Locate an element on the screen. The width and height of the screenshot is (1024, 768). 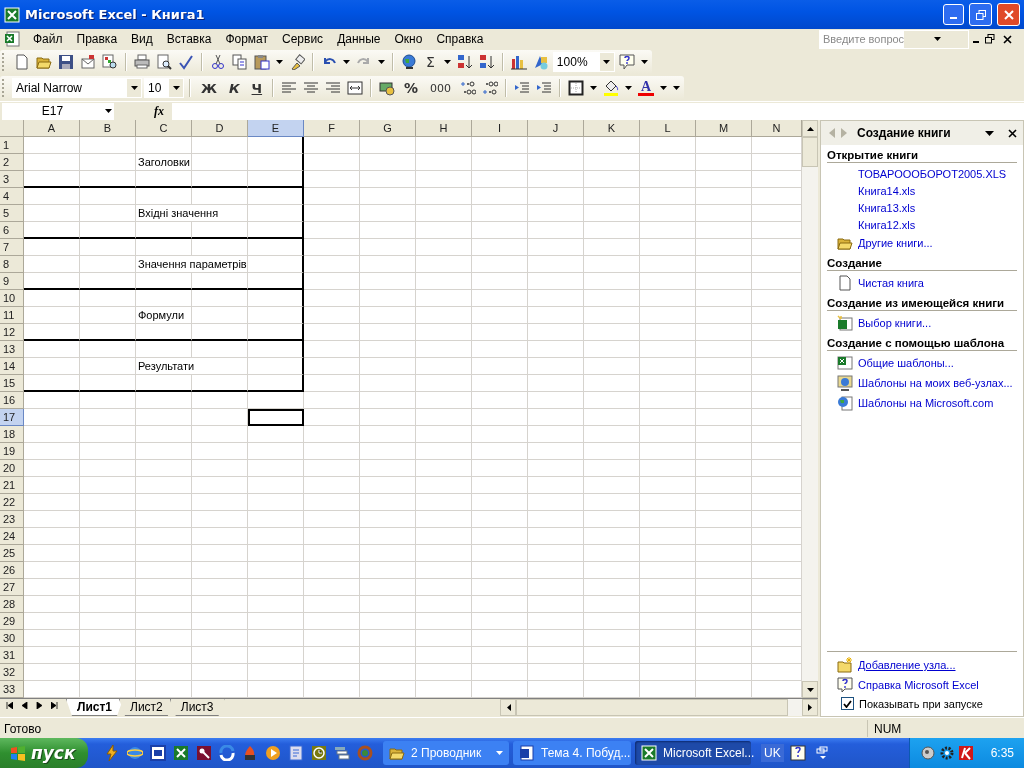
link: Книга14.xls is located at coordinates (887, 190).